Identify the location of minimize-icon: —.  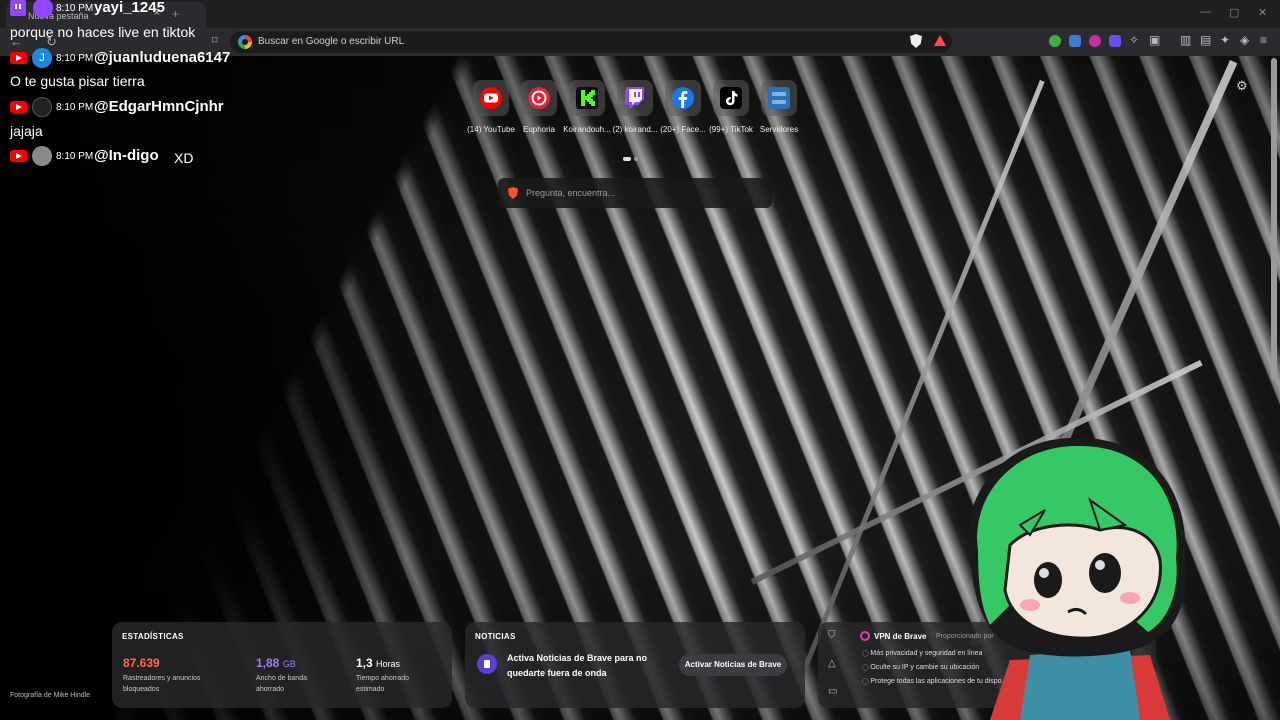
(1205, 12).